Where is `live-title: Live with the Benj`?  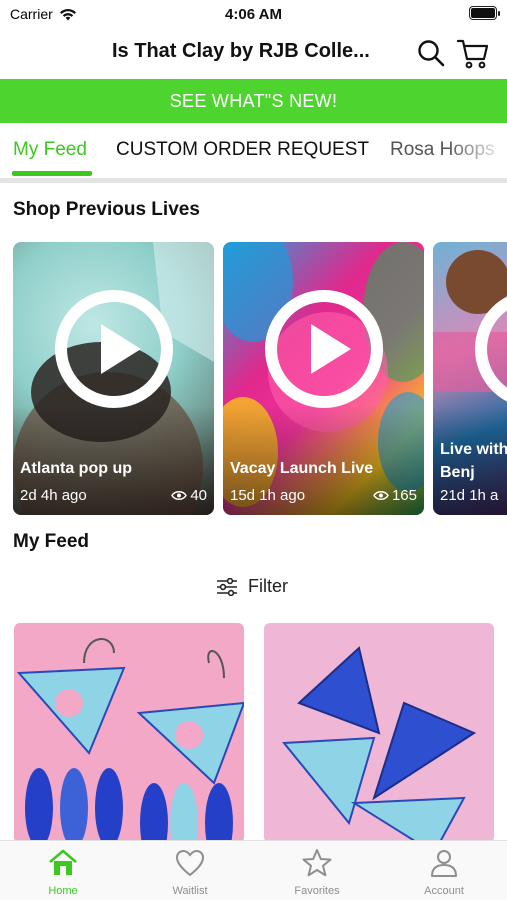 live-title: Live with the Benj is located at coordinates (473, 461).